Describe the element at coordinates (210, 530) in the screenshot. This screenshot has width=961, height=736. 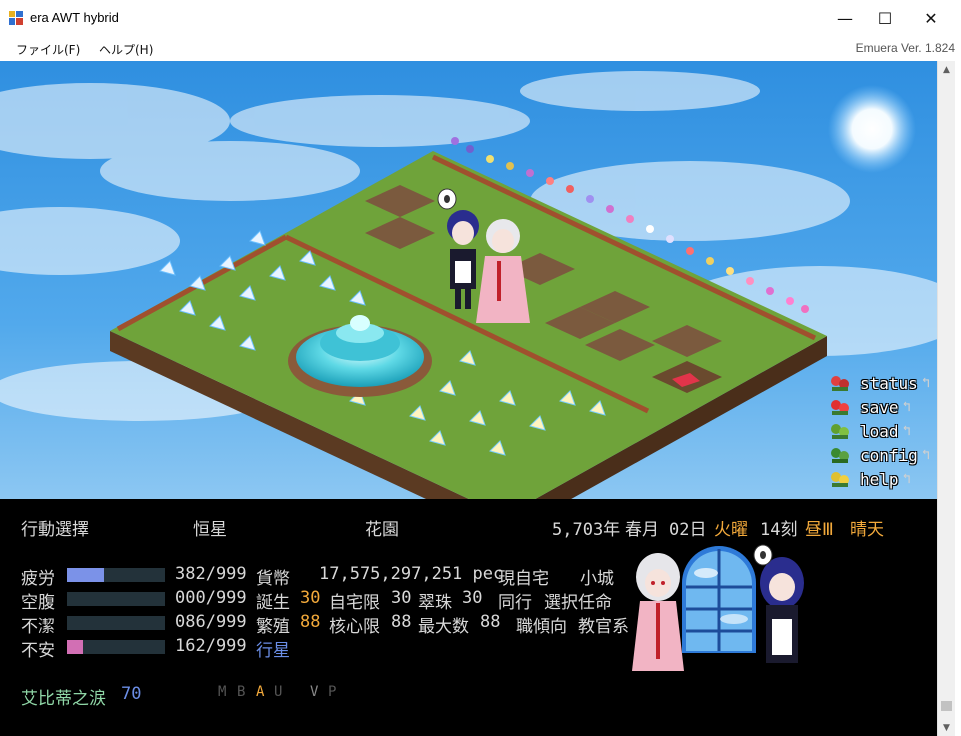
I see `location-region: 恒星` at that location.